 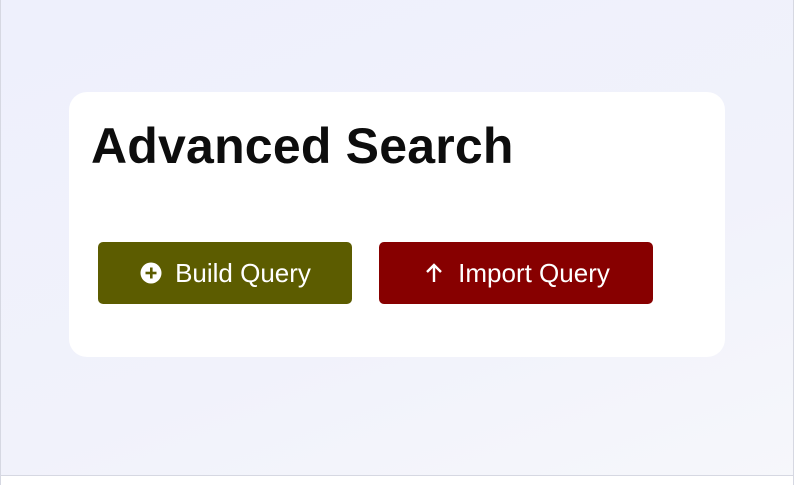 I want to click on build-query-button: Build Query, so click(x=225, y=273).